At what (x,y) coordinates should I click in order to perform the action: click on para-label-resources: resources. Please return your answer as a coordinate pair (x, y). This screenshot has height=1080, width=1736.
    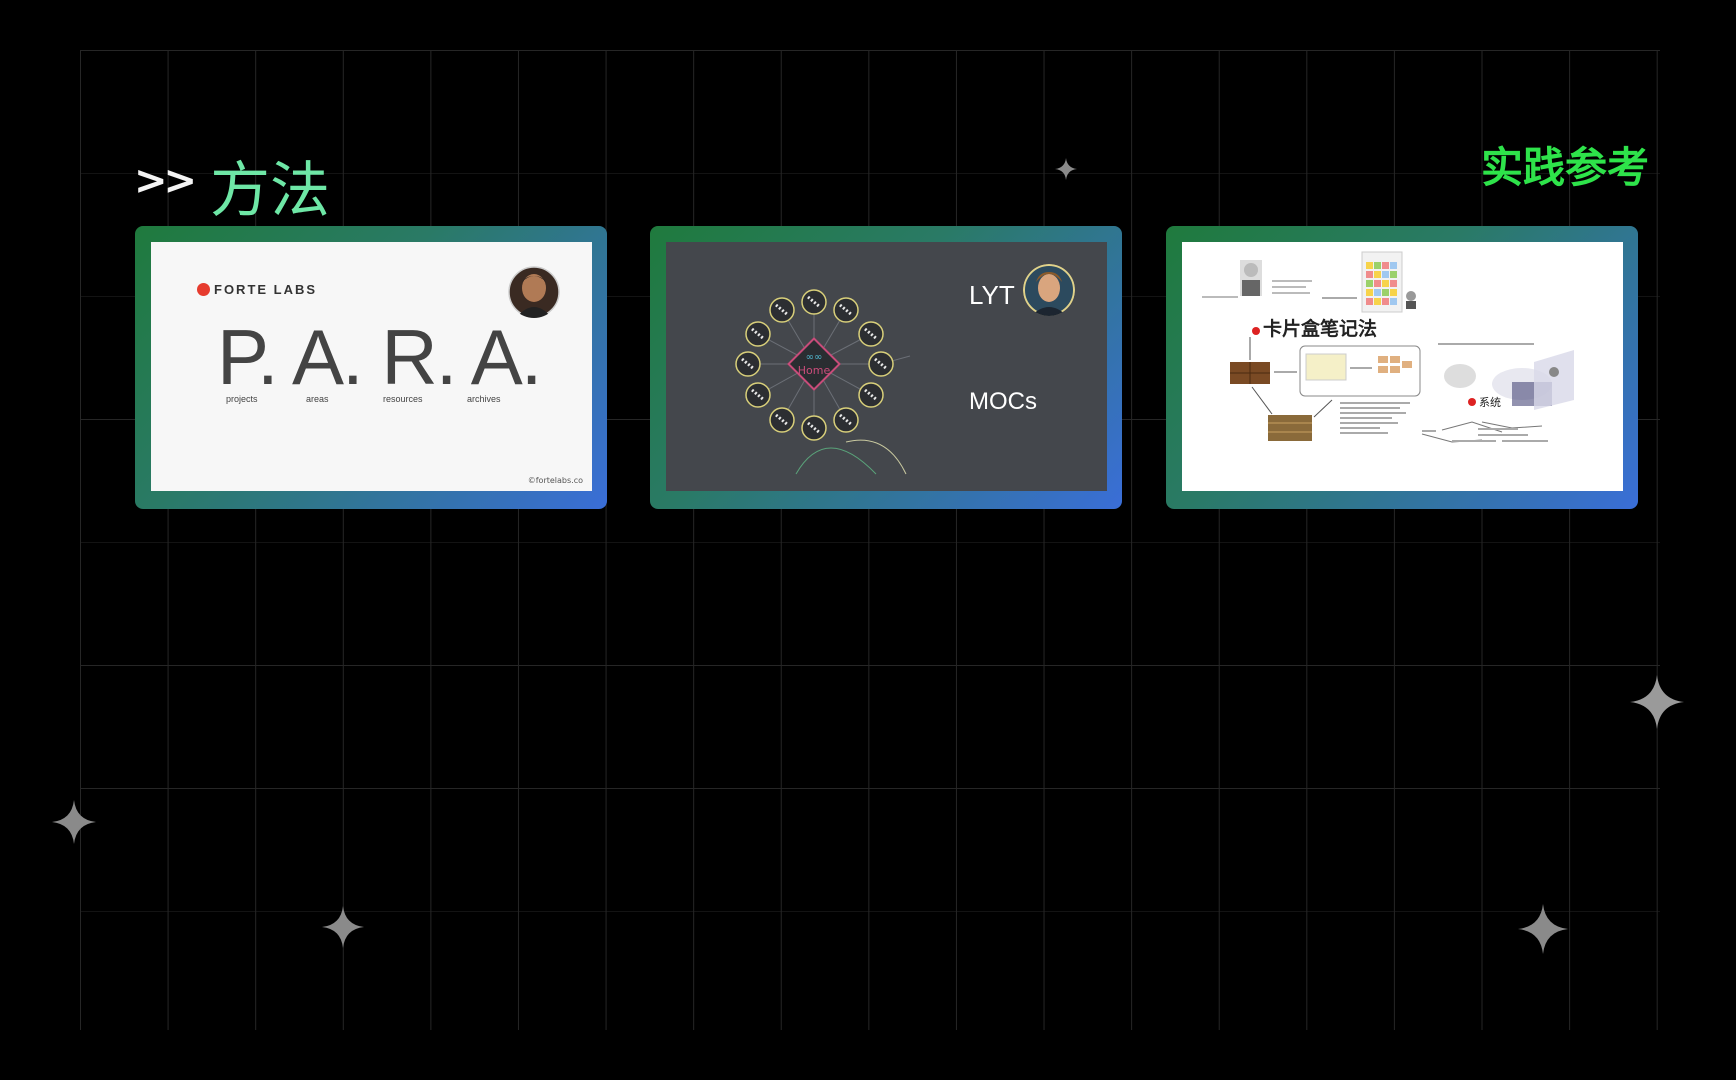
    Looking at the image, I should click on (403, 399).